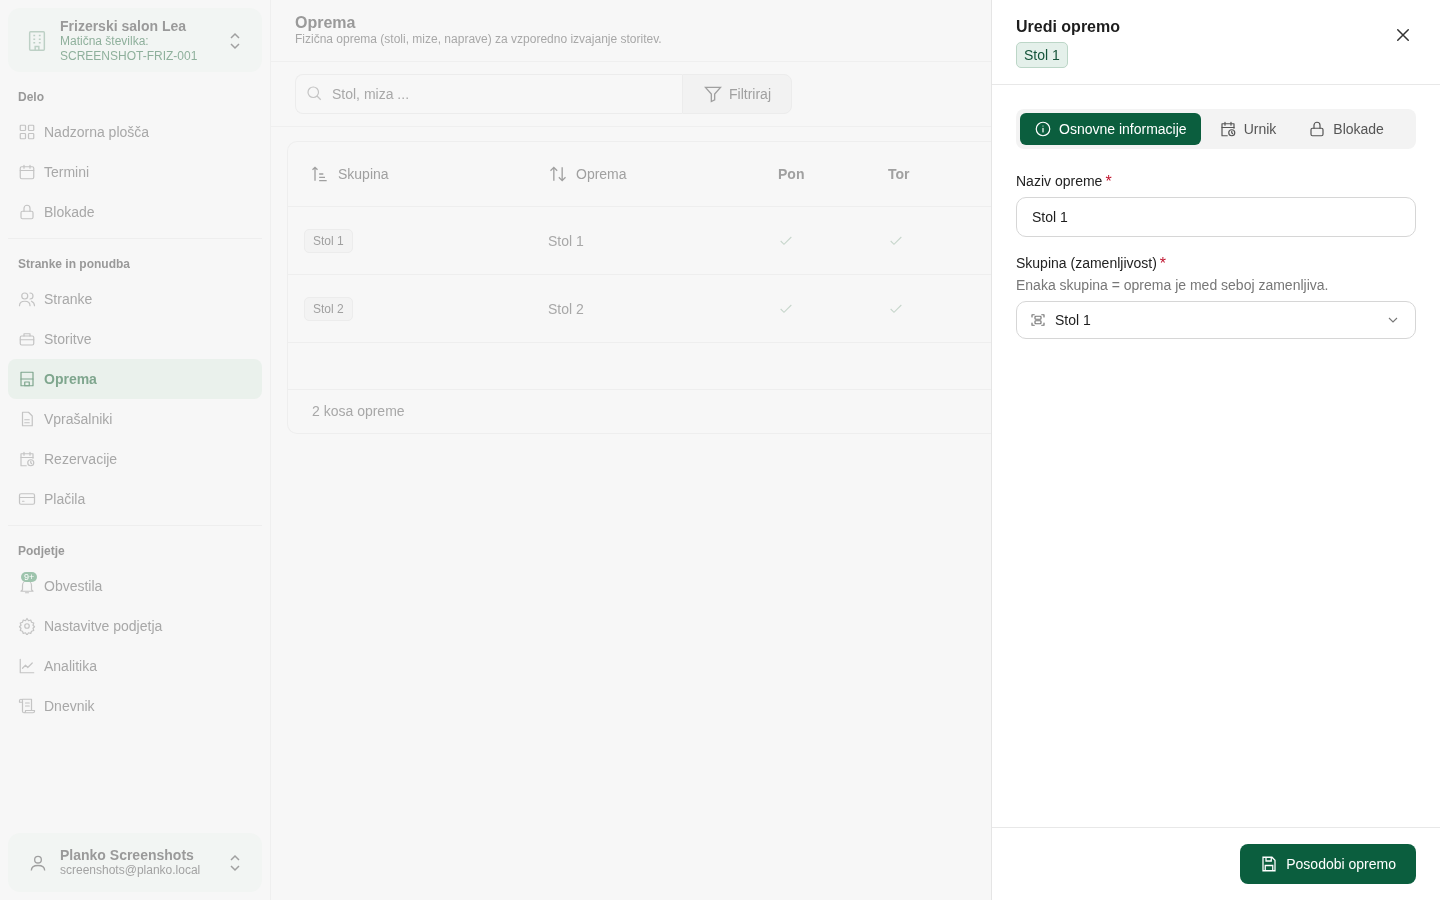 The image size is (1440, 900). Describe the element at coordinates (713, 94) in the screenshot. I see `filter-icon` at that location.